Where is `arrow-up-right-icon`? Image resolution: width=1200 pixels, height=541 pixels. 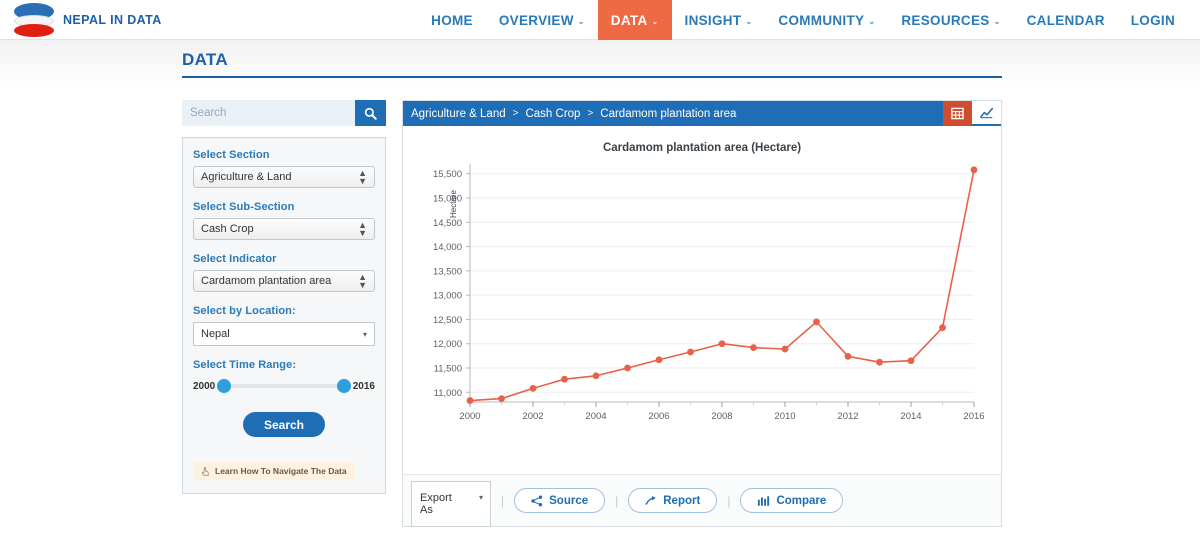 arrow-up-right-icon is located at coordinates (650, 500).